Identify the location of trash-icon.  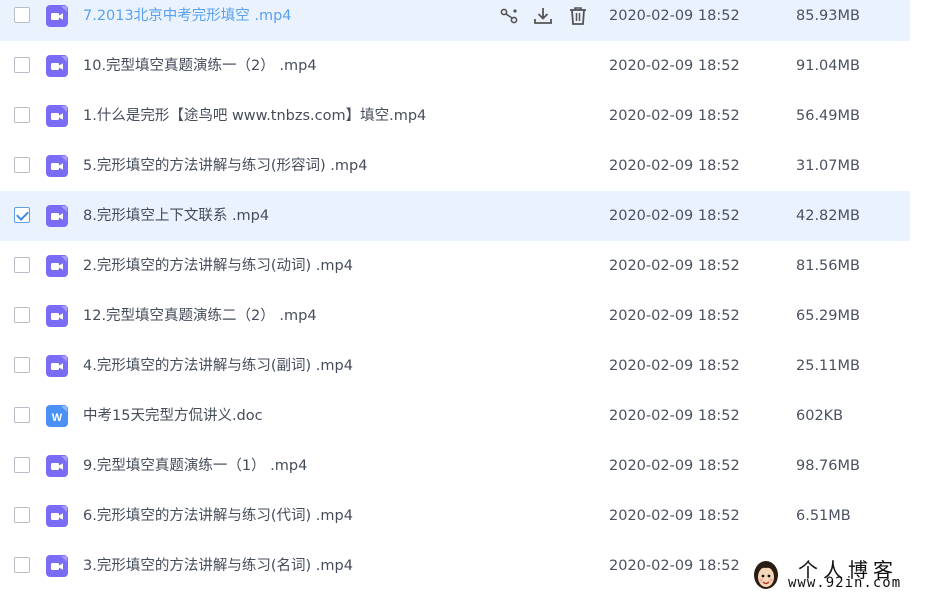
(578, 16).